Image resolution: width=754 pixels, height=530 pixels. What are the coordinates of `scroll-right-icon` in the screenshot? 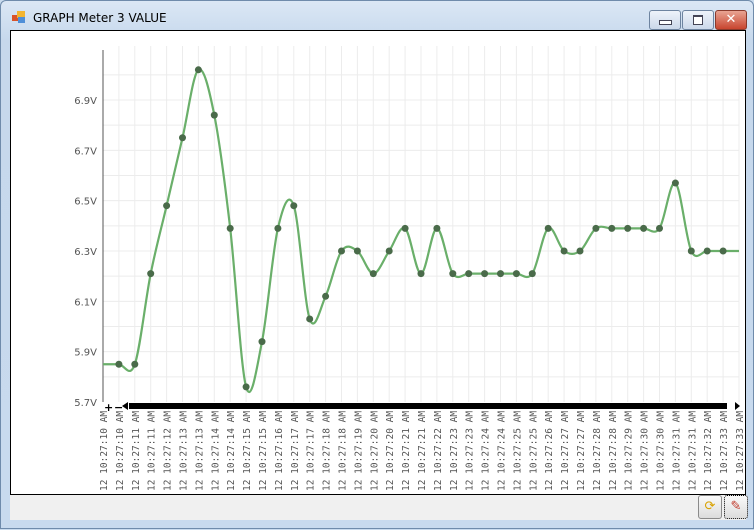 It's located at (737, 406).